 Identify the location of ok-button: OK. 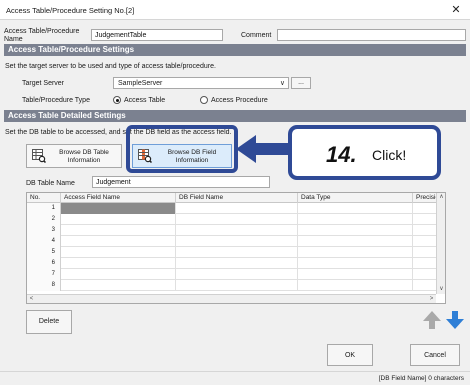
(350, 355).